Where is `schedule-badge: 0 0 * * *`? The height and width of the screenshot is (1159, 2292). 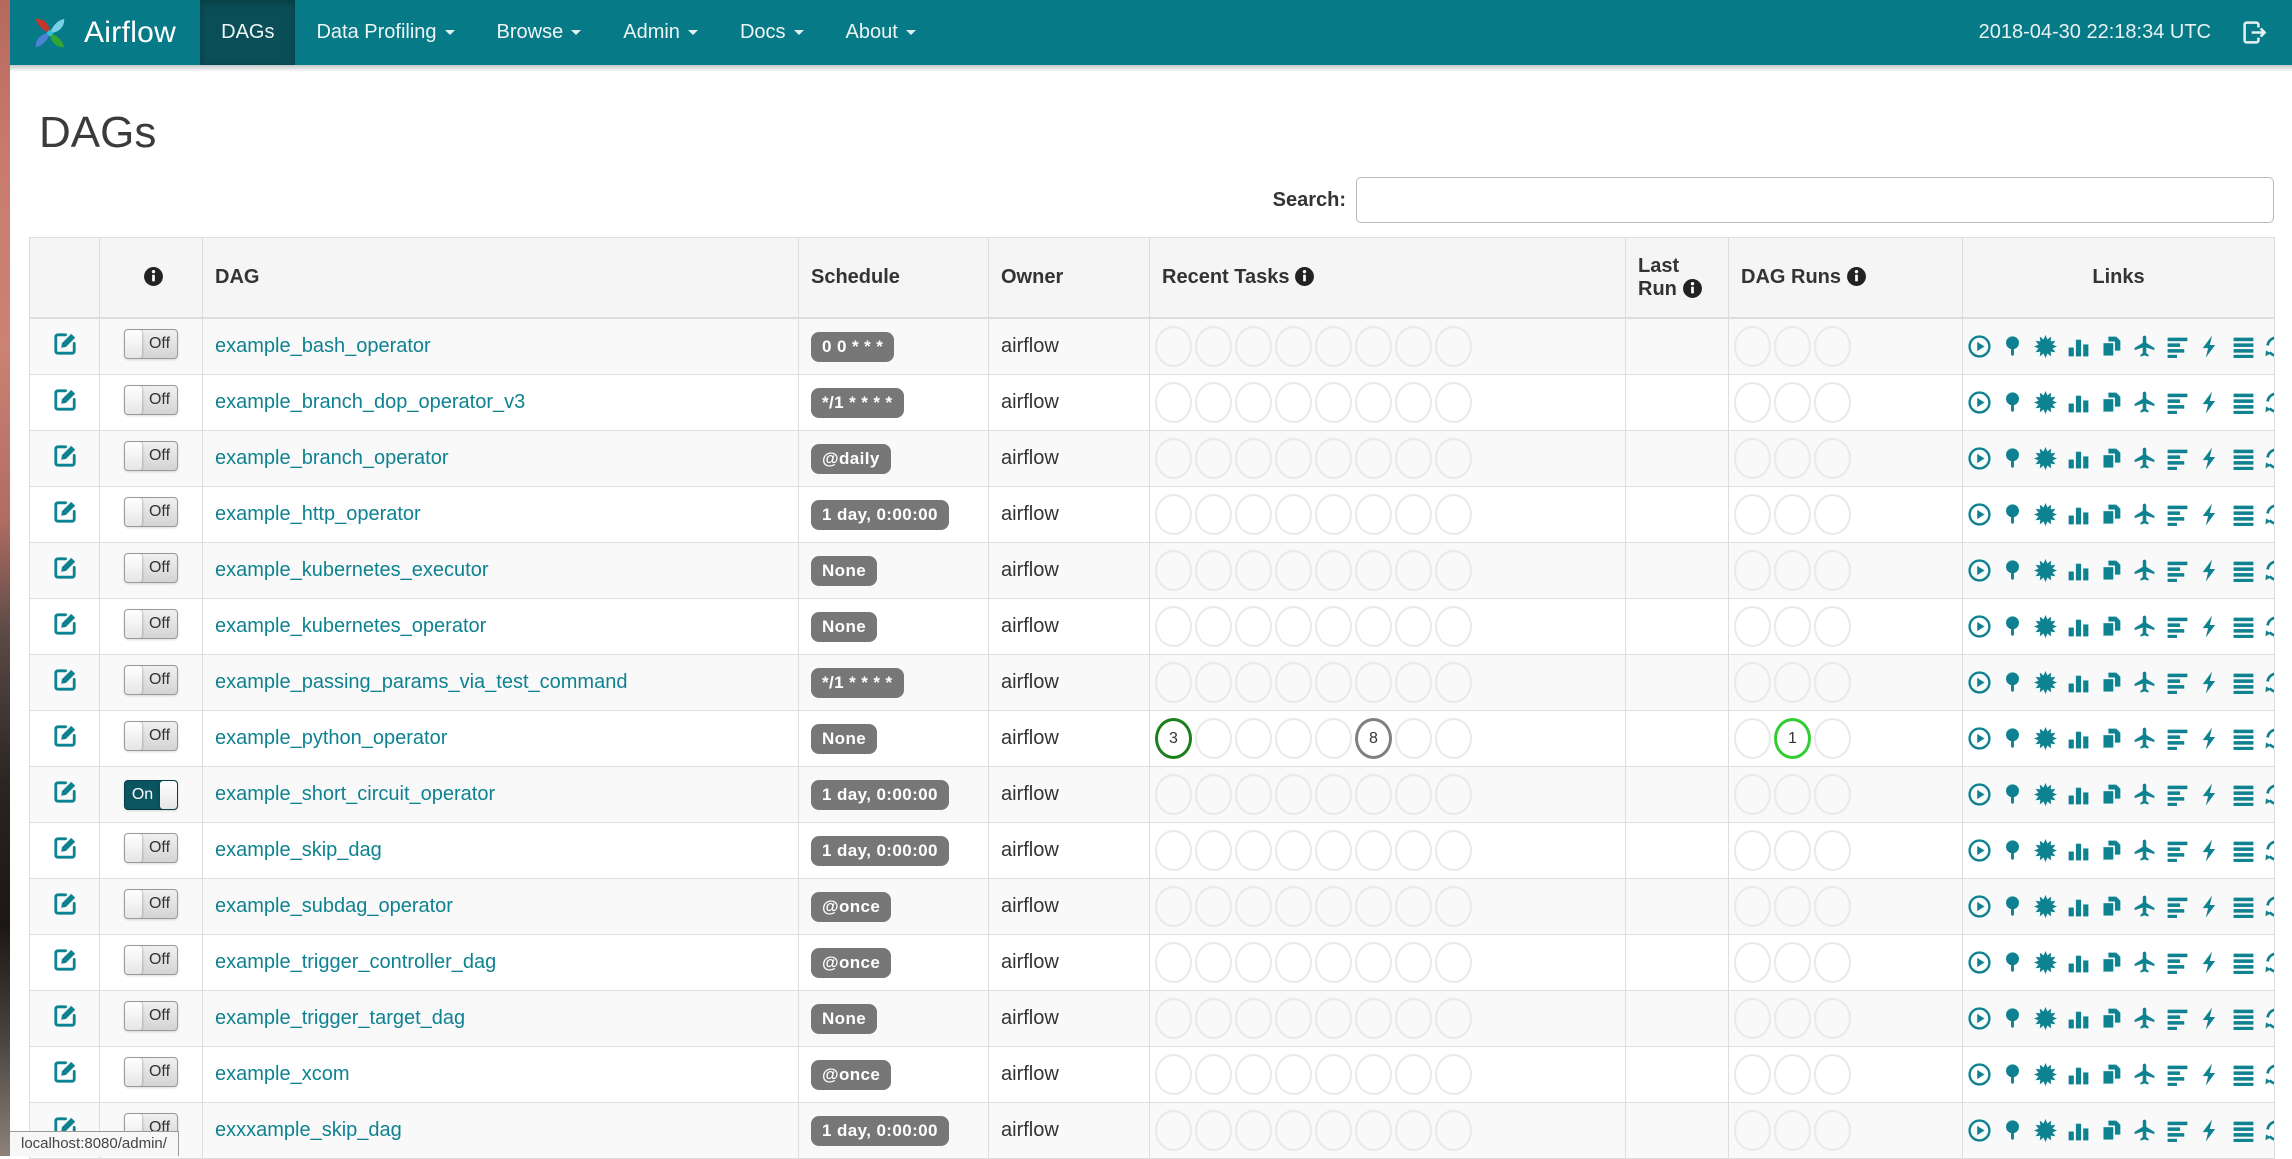
schedule-badge: 0 0 * * * is located at coordinates (853, 346).